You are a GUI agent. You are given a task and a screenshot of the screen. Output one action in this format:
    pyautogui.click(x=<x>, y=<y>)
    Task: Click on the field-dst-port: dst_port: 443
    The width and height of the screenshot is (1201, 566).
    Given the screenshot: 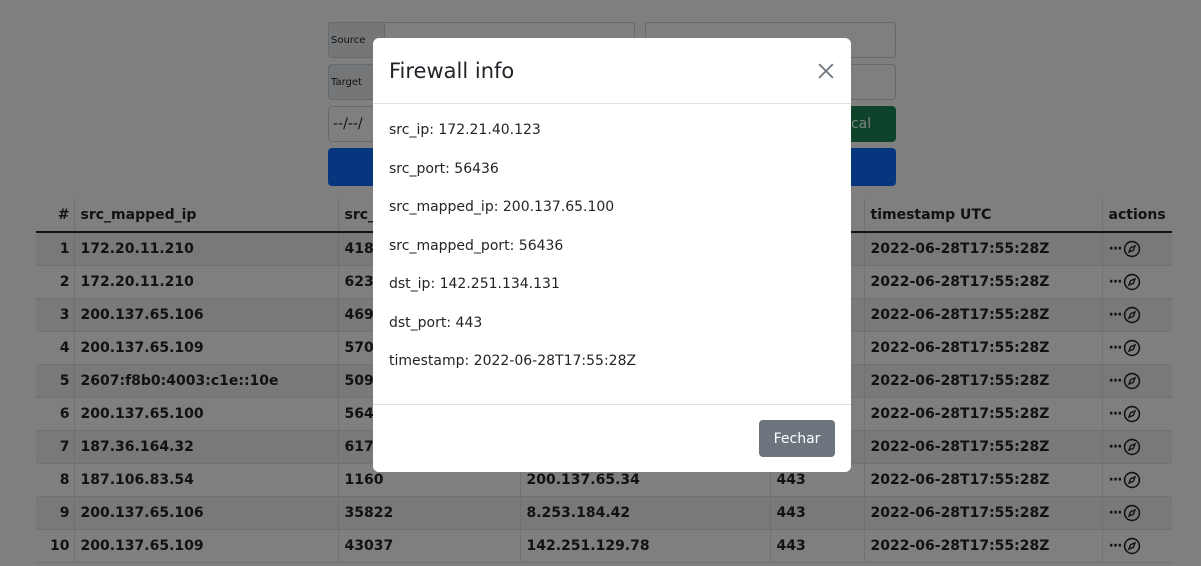 What is the action you would take?
    pyautogui.click(x=436, y=322)
    